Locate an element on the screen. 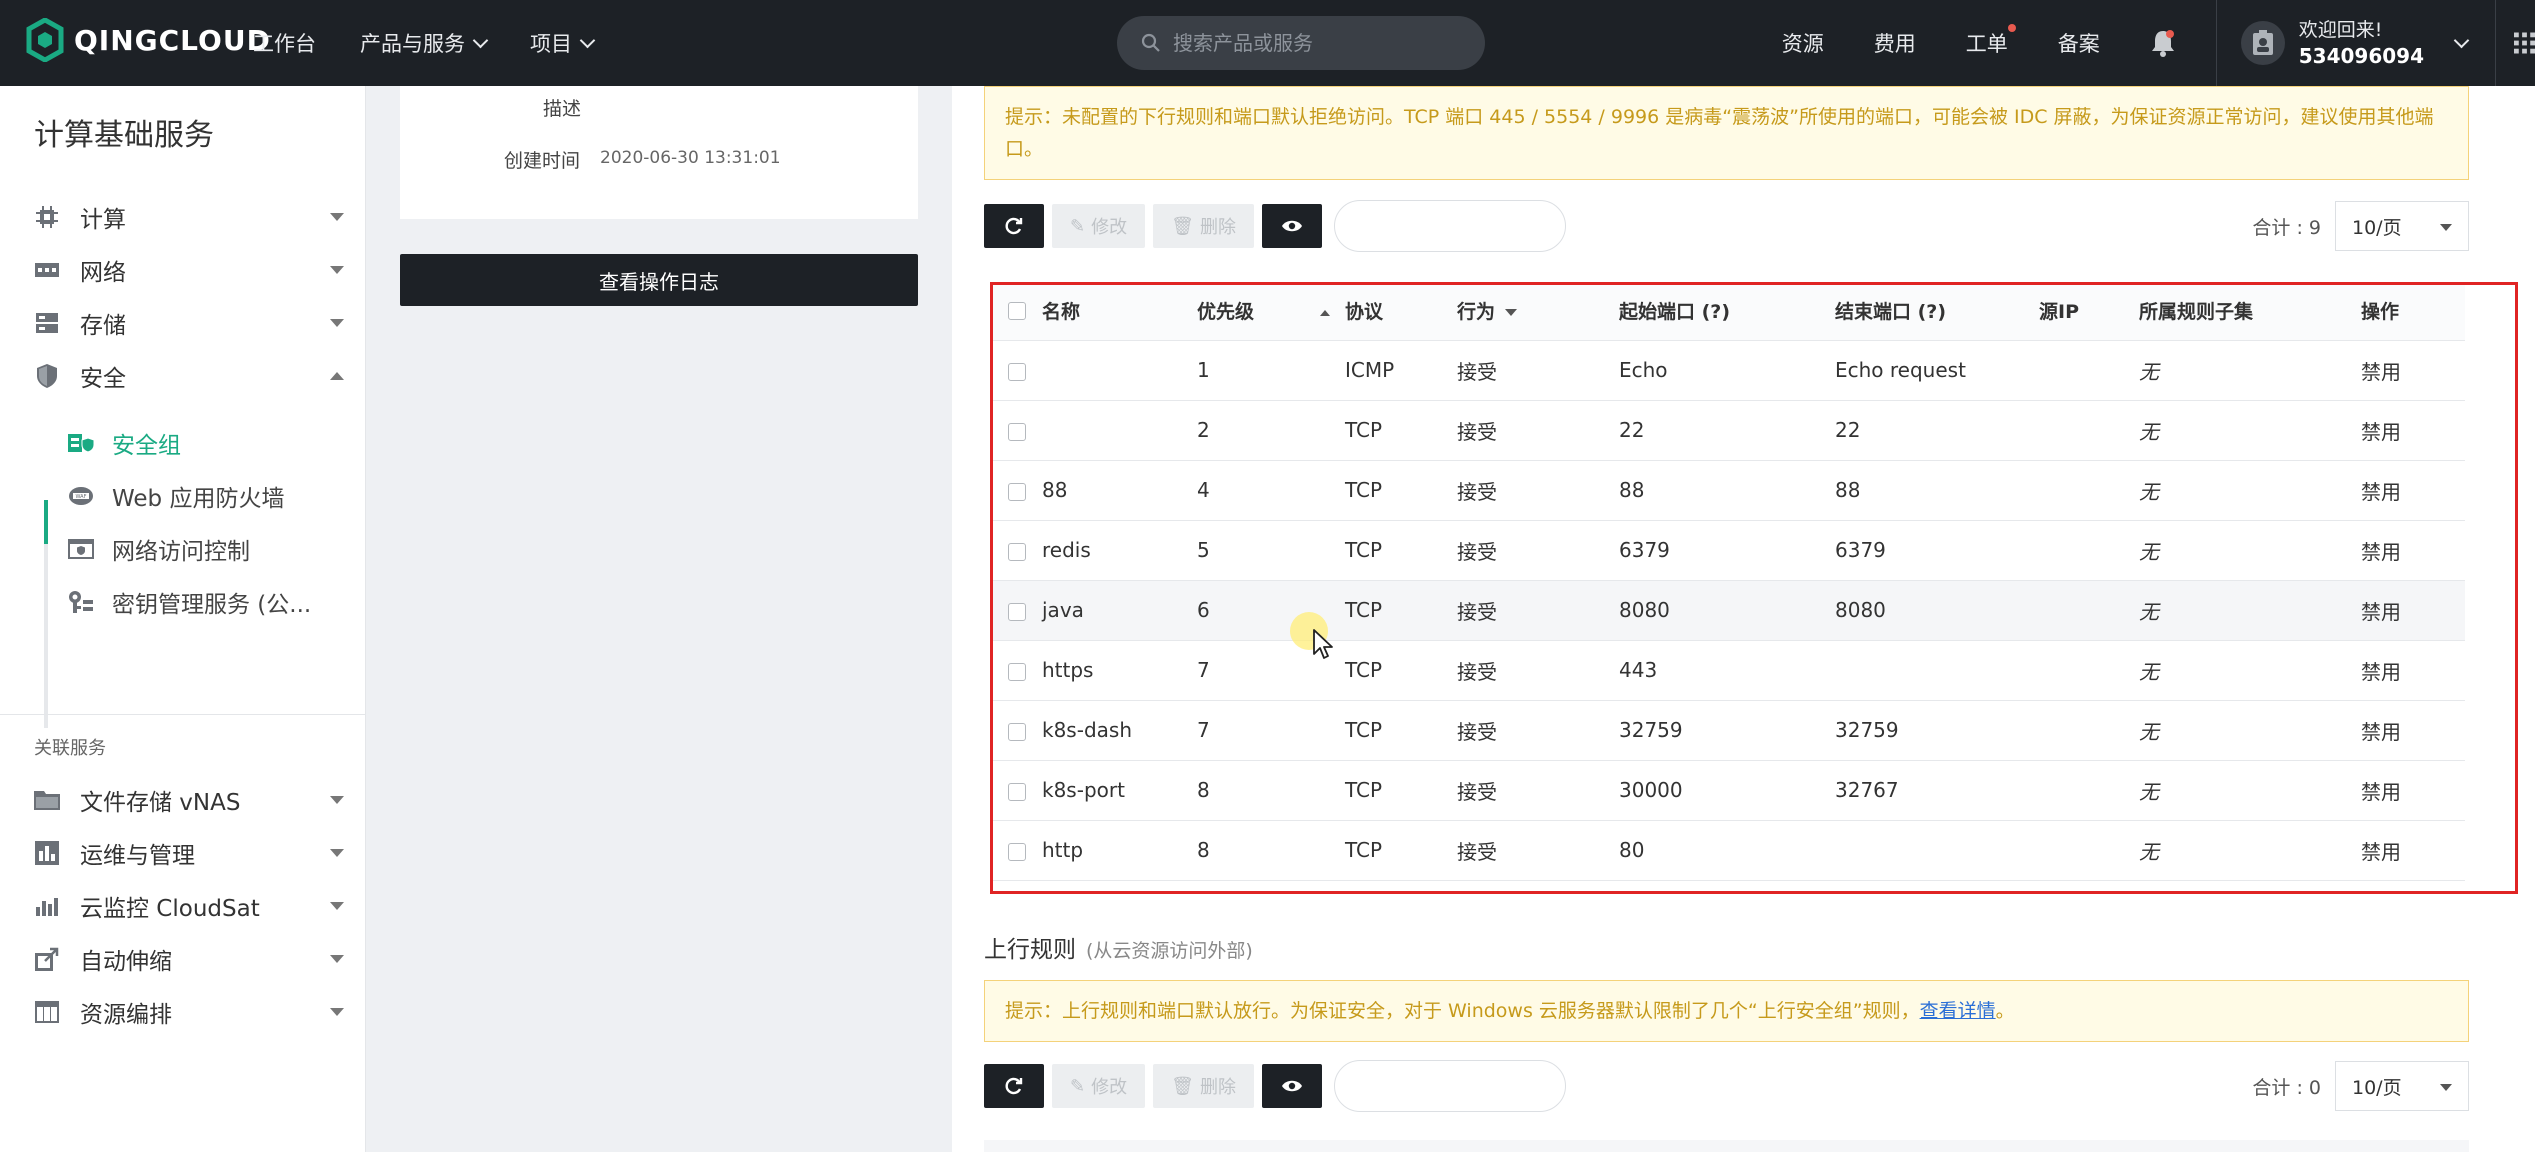 The image size is (2535, 1152). table-row: k8s-port 8 TCP 接受 30000 32767 无 禁用 is located at coordinates (1727, 790).